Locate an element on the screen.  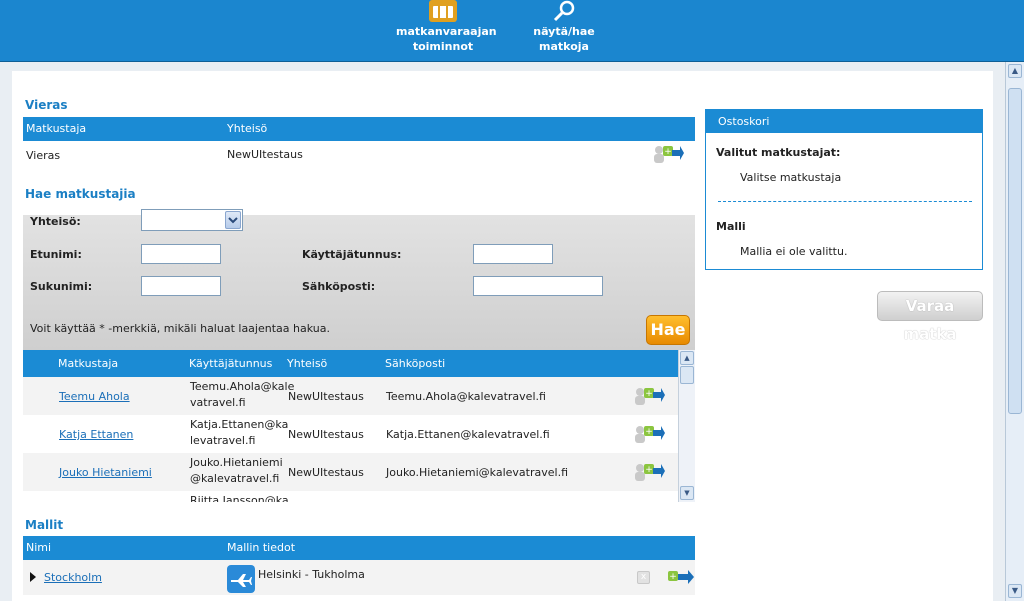
cart-selected-value: Valitse matkustaja is located at coordinates (791, 177).